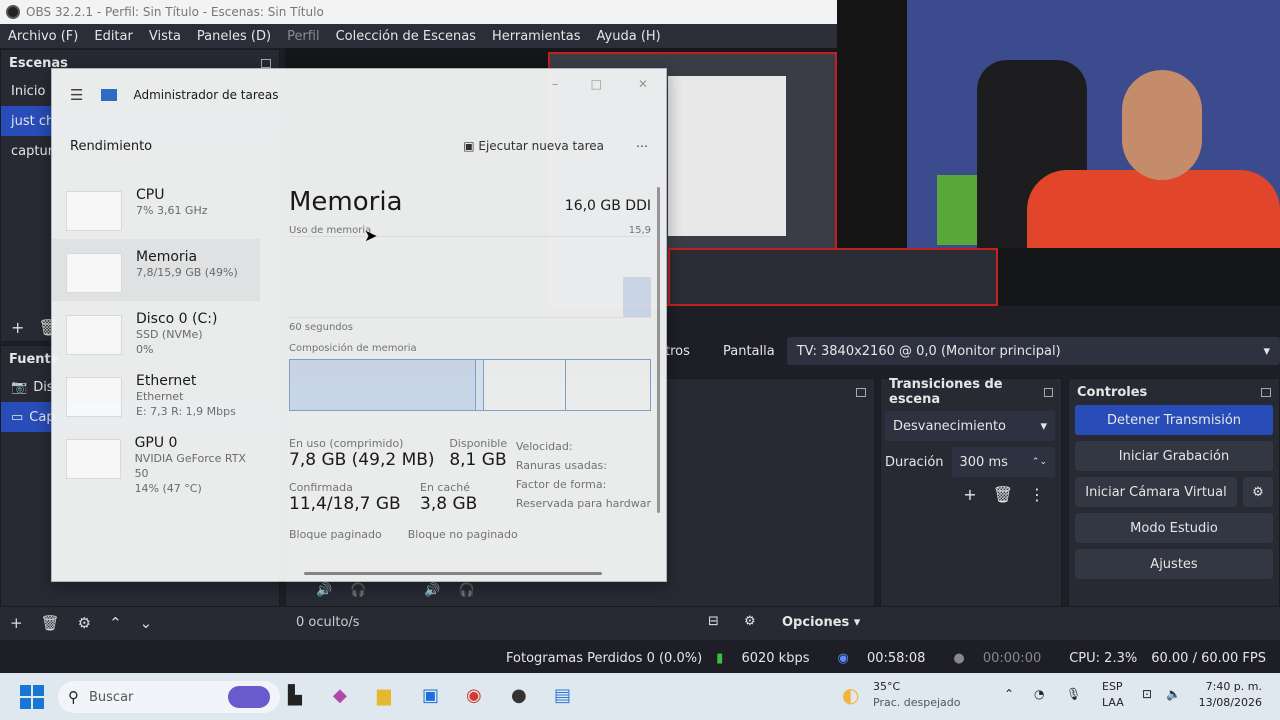  Describe the element at coordinates (303, 36) in the screenshot. I see `menu-perfil: Perfil` at that location.